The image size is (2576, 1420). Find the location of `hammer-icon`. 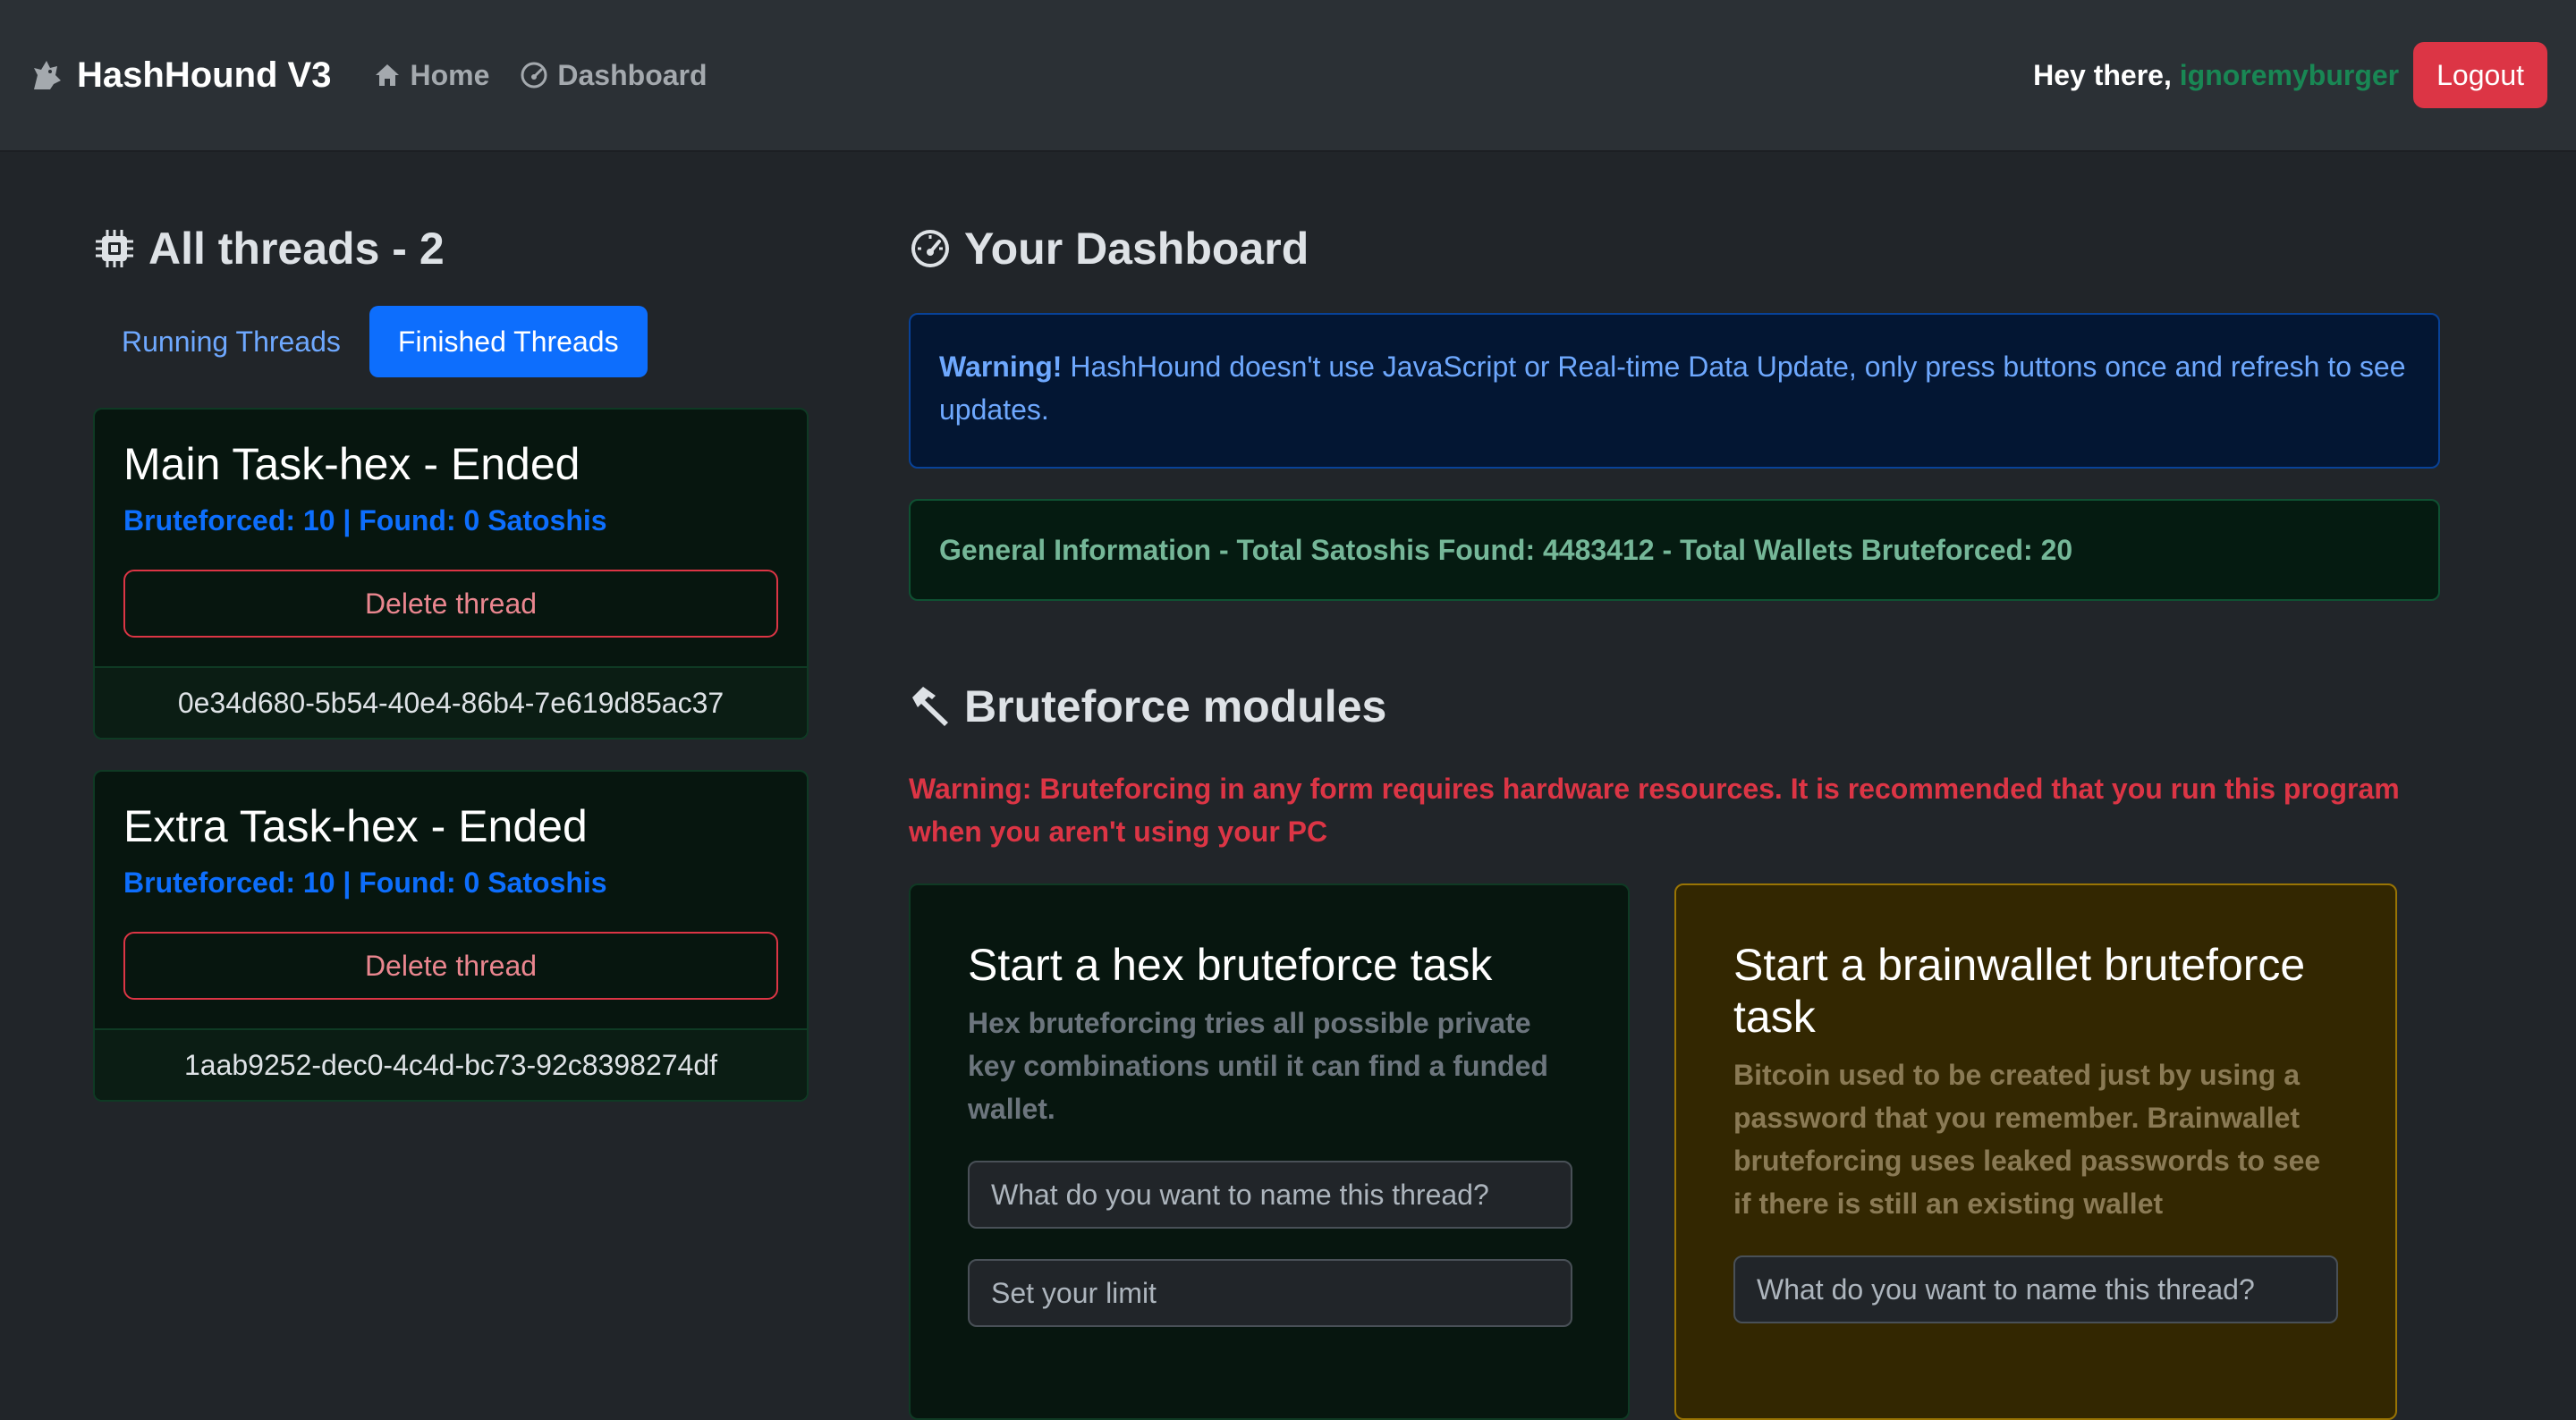

hammer-icon is located at coordinates (930, 707).